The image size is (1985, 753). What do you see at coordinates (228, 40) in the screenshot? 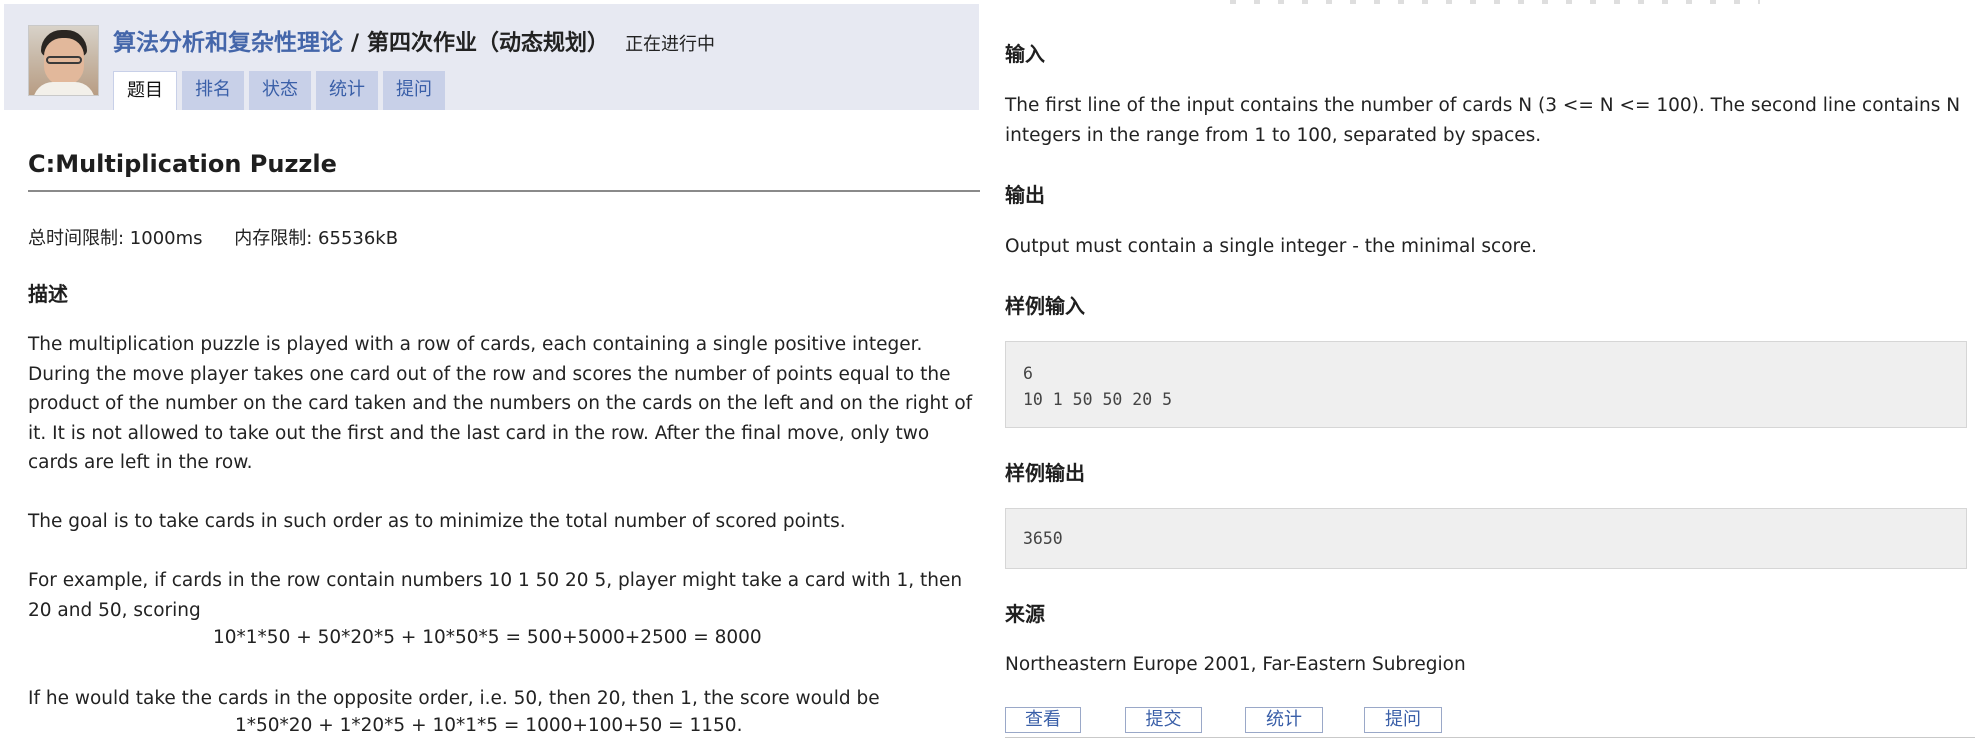
I see `course-link: 算法分析和复杂性理论` at bounding box center [228, 40].